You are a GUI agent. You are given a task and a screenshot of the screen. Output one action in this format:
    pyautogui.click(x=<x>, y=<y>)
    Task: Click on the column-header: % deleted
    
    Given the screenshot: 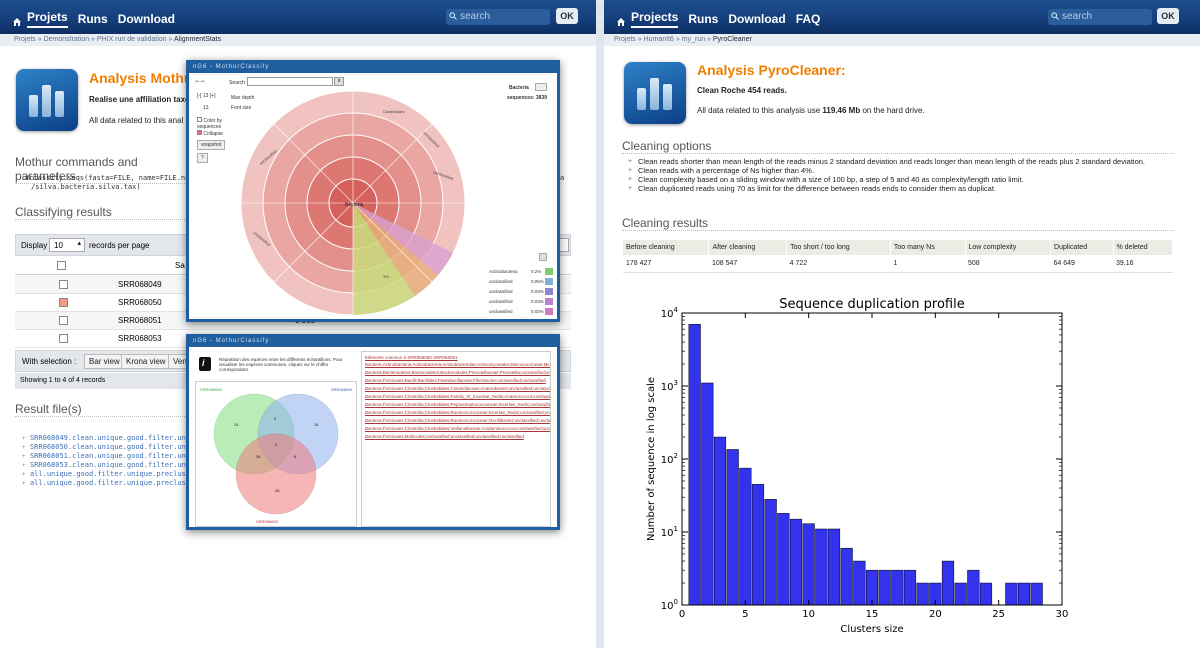 What is the action you would take?
    pyautogui.click(x=1143, y=247)
    